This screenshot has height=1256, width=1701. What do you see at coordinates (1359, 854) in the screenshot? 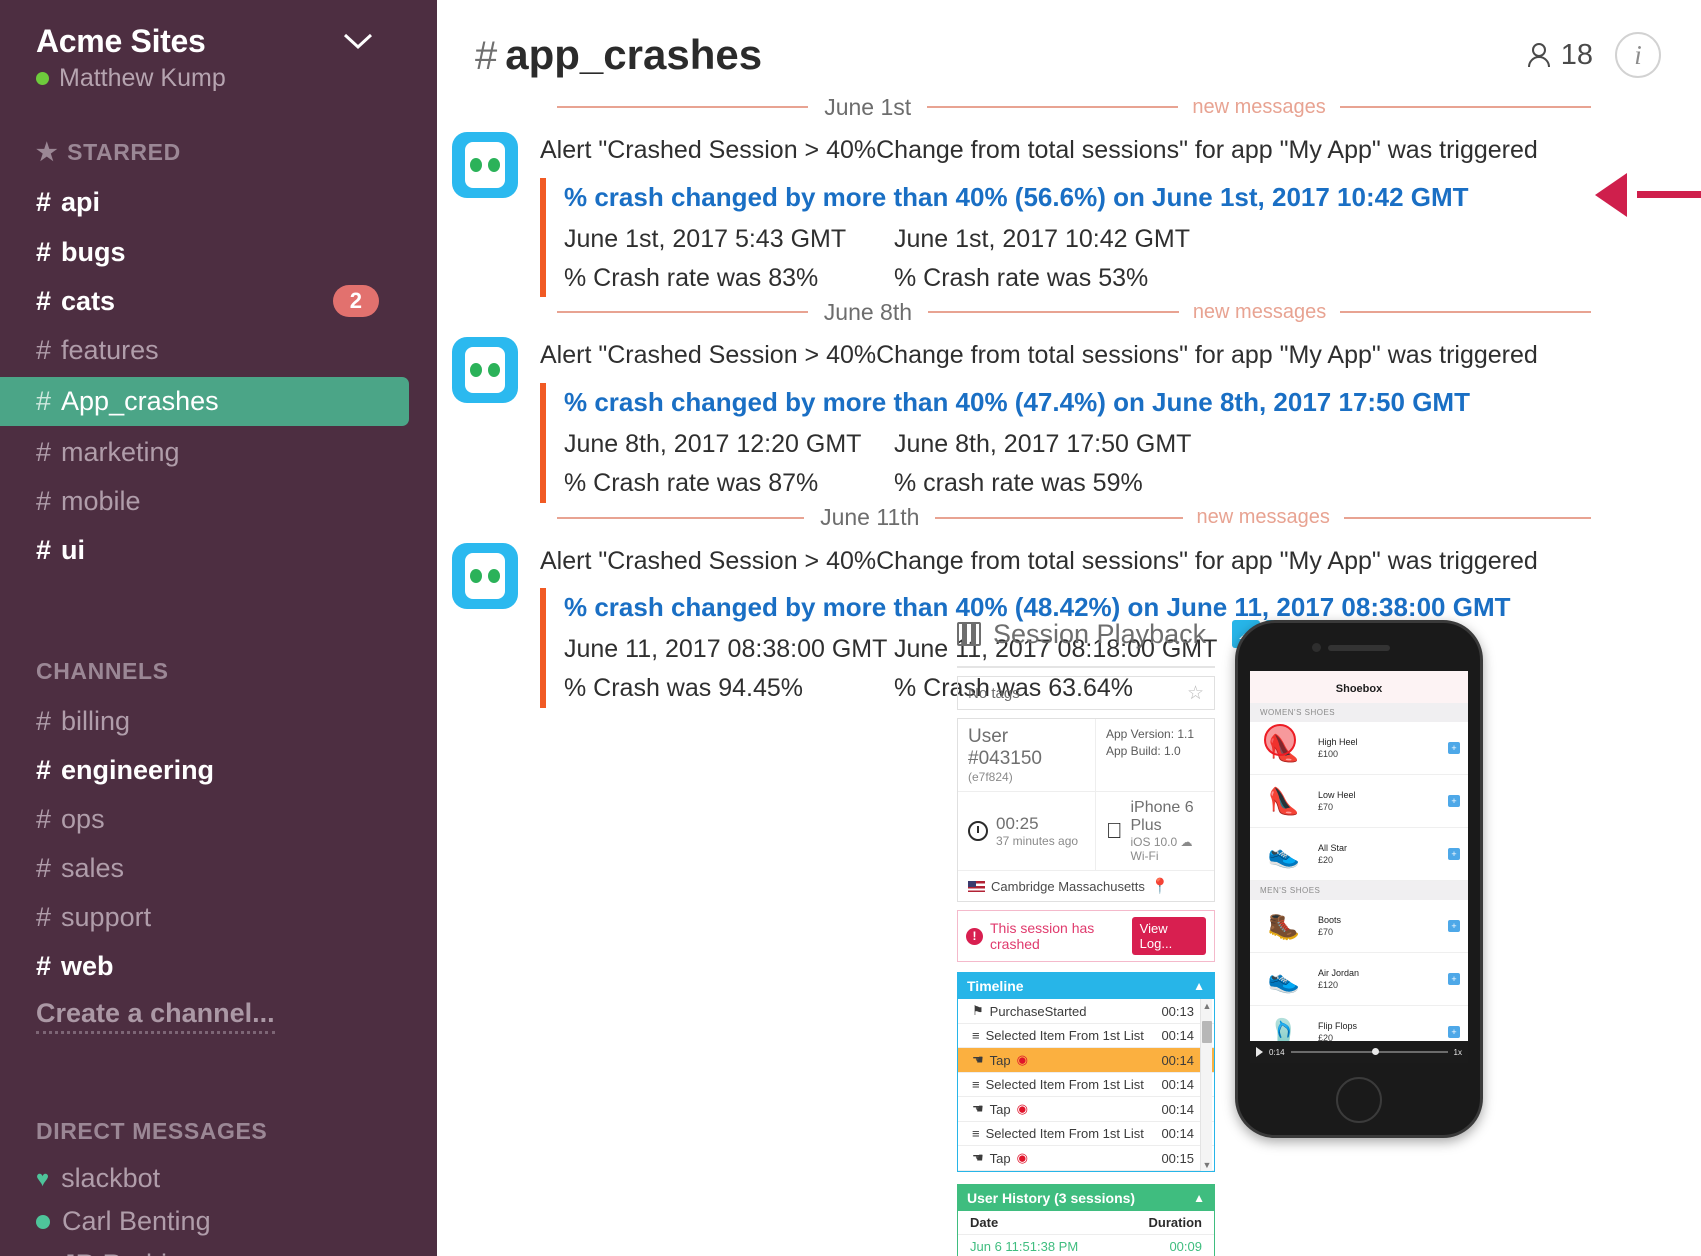
I see `product-row: 👟 All Star £20 +` at bounding box center [1359, 854].